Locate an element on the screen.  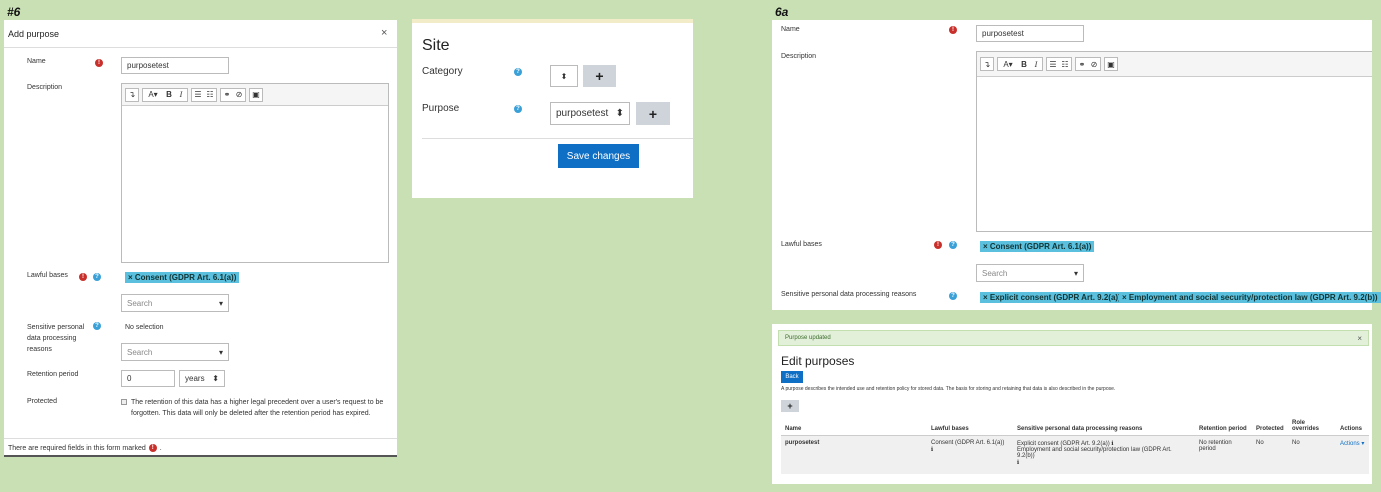
retention-unit-select: years ⬍ is located at coordinates (202, 378).